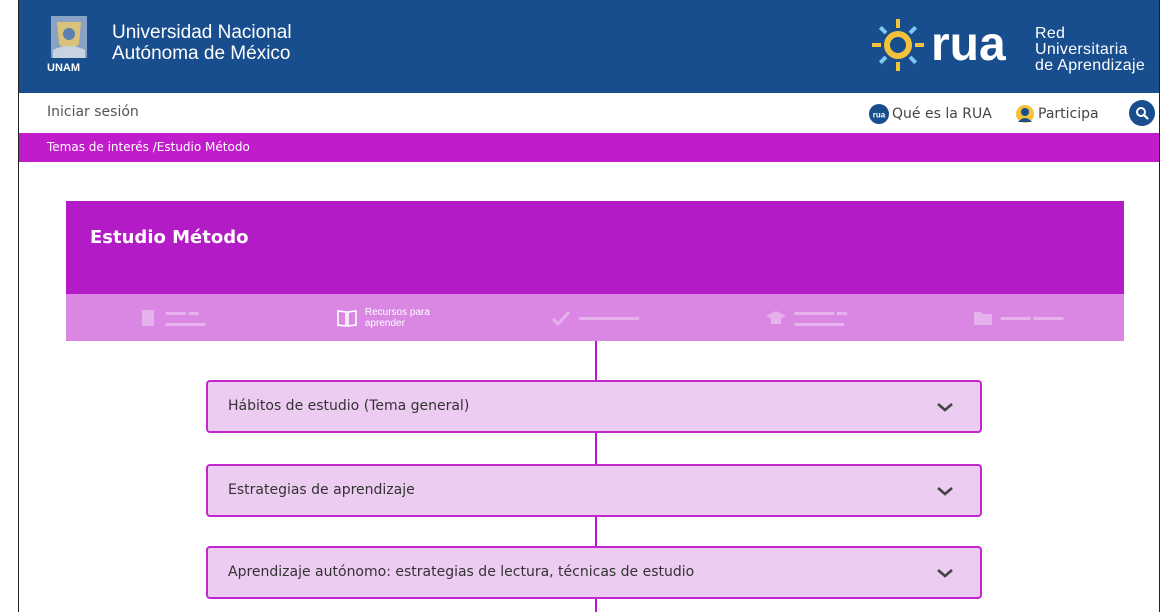 The image size is (1172, 612). What do you see at coordinates (561, 318) in the screenshot?
I see `checkmark-icon` at bounding box center [561, 318].